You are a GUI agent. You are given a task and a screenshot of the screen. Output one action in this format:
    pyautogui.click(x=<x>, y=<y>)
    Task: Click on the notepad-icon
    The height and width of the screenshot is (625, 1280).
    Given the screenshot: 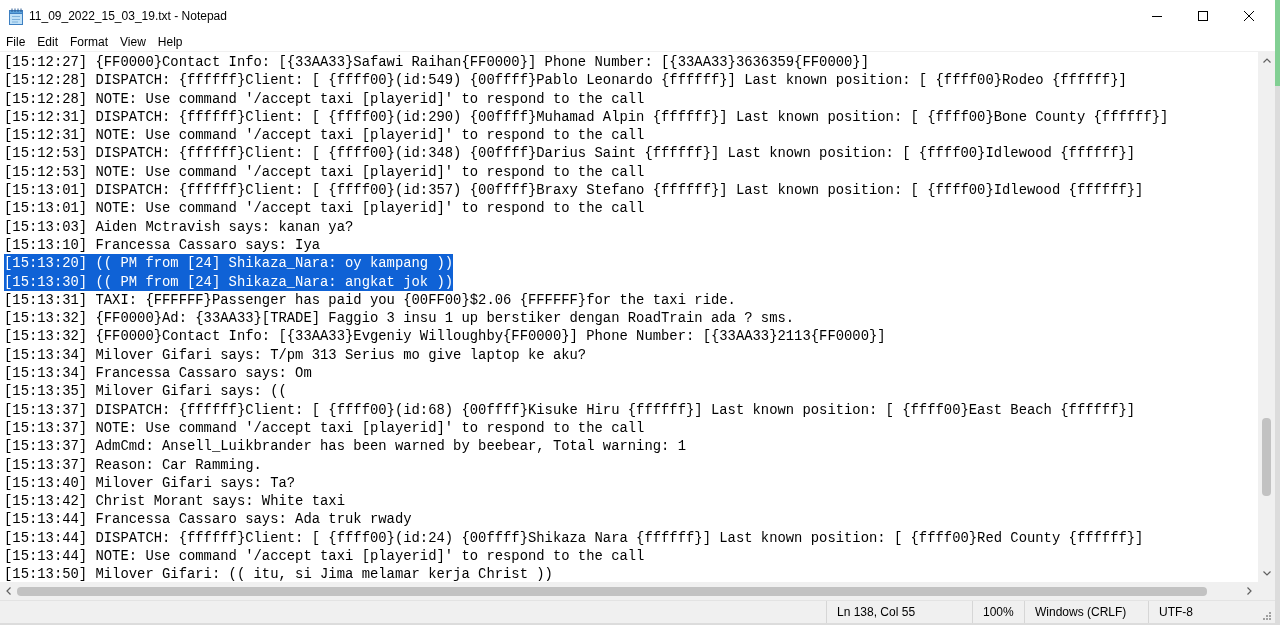 What is the action you would take?
    pyautogui.click(x=16, y=16)
    